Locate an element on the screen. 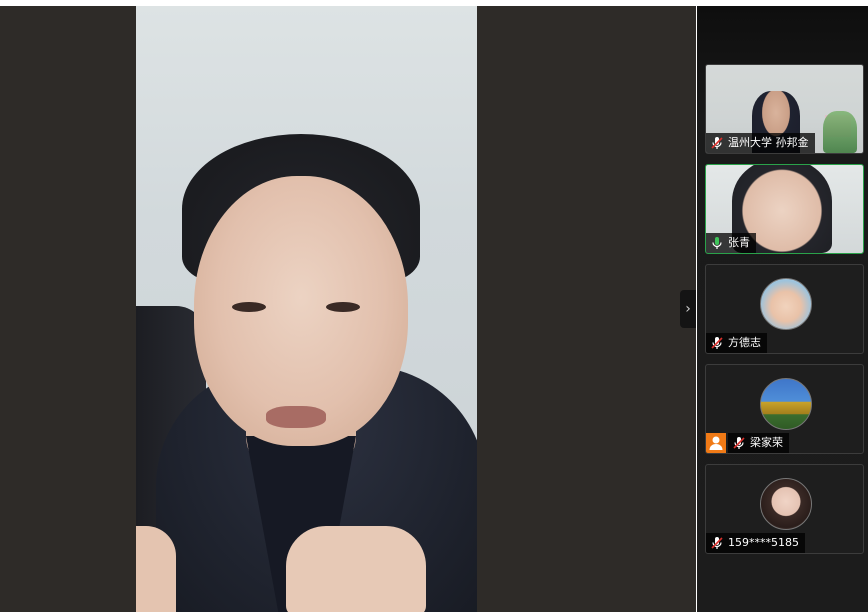 This screenshot has height=612, width=868. host-user-icon is located at coordinates (716, 443).